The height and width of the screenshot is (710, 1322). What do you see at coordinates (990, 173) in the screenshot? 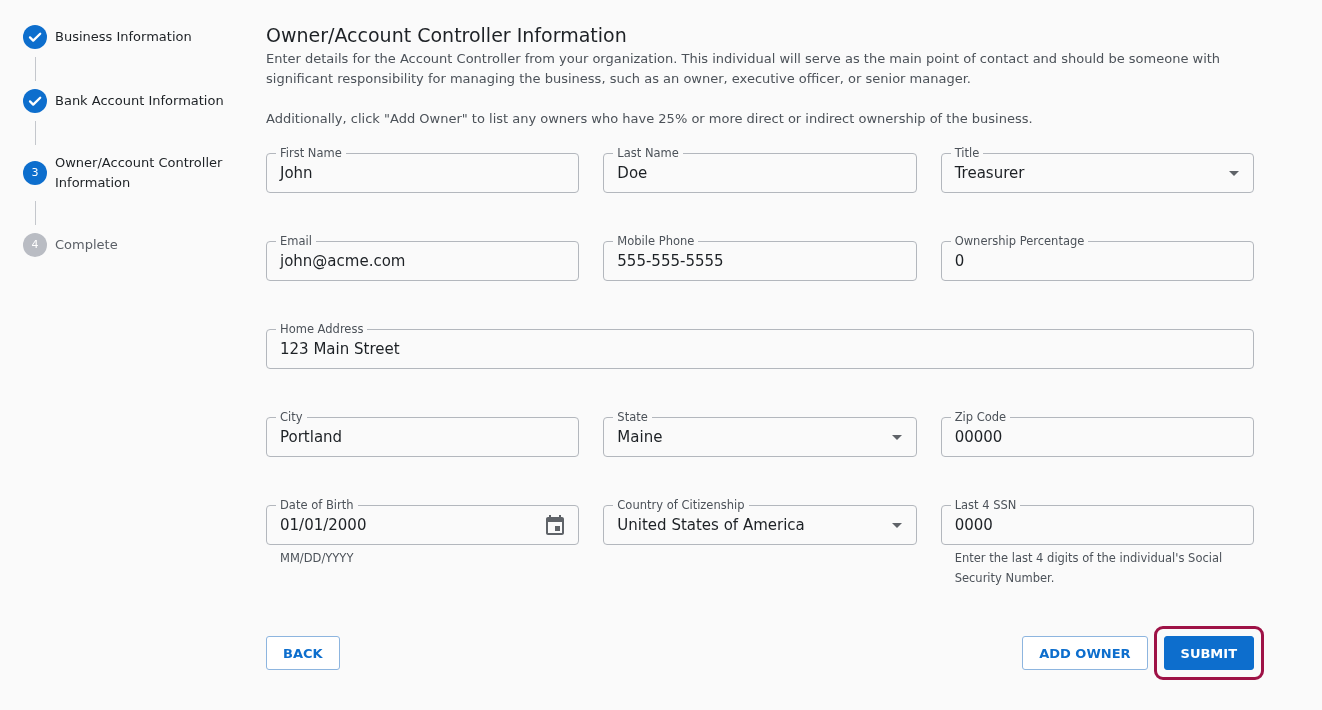
I see `field-value: Treasurer` at bounding box center [990, 173].